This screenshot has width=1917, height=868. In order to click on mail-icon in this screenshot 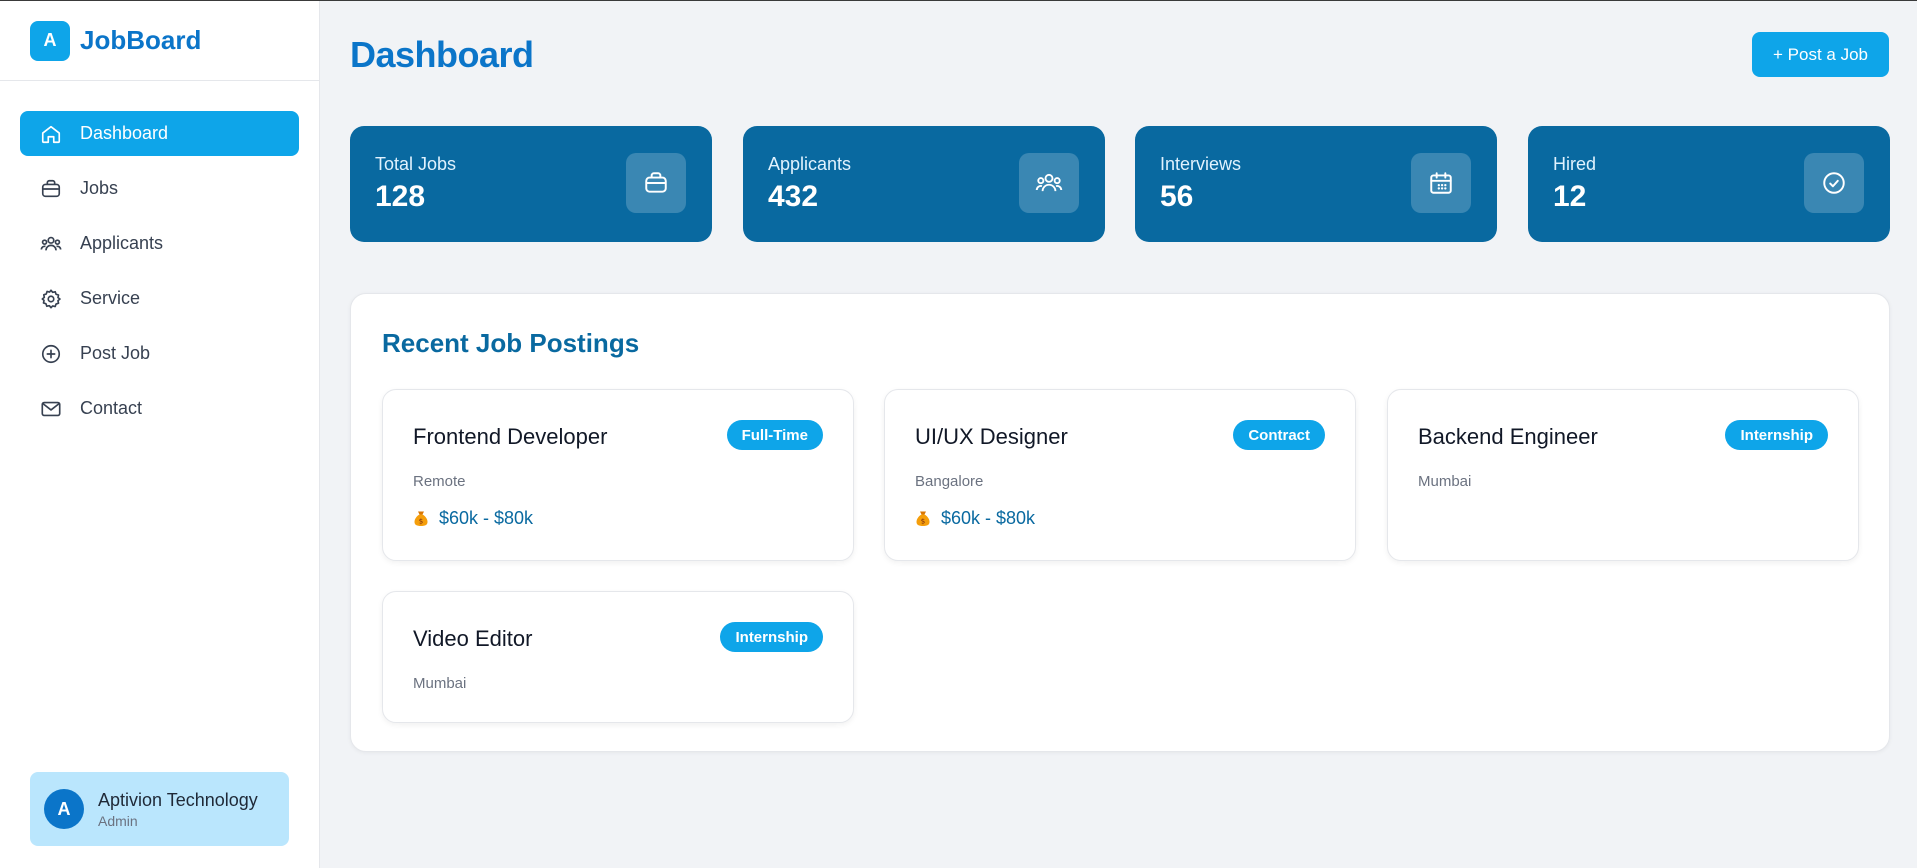, I will do `click(51, 409)`.